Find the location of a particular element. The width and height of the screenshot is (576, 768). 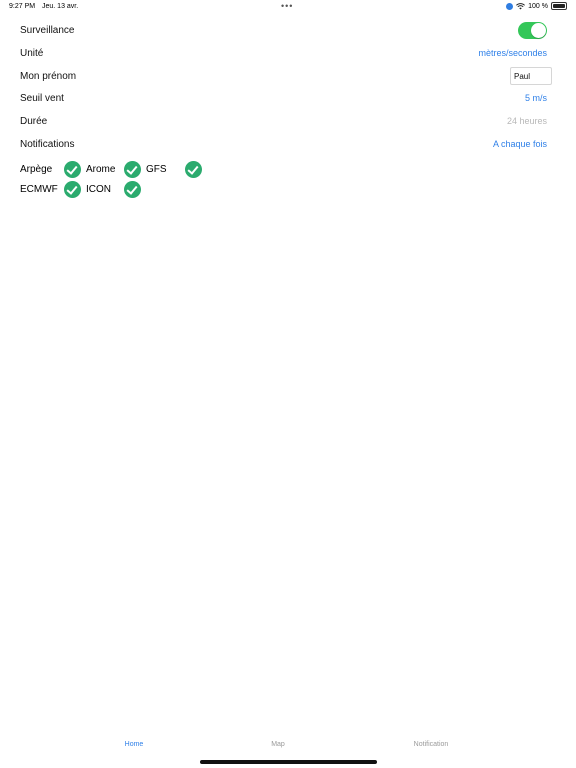

model-check-icon-icon is located at coordinates (132, 189).